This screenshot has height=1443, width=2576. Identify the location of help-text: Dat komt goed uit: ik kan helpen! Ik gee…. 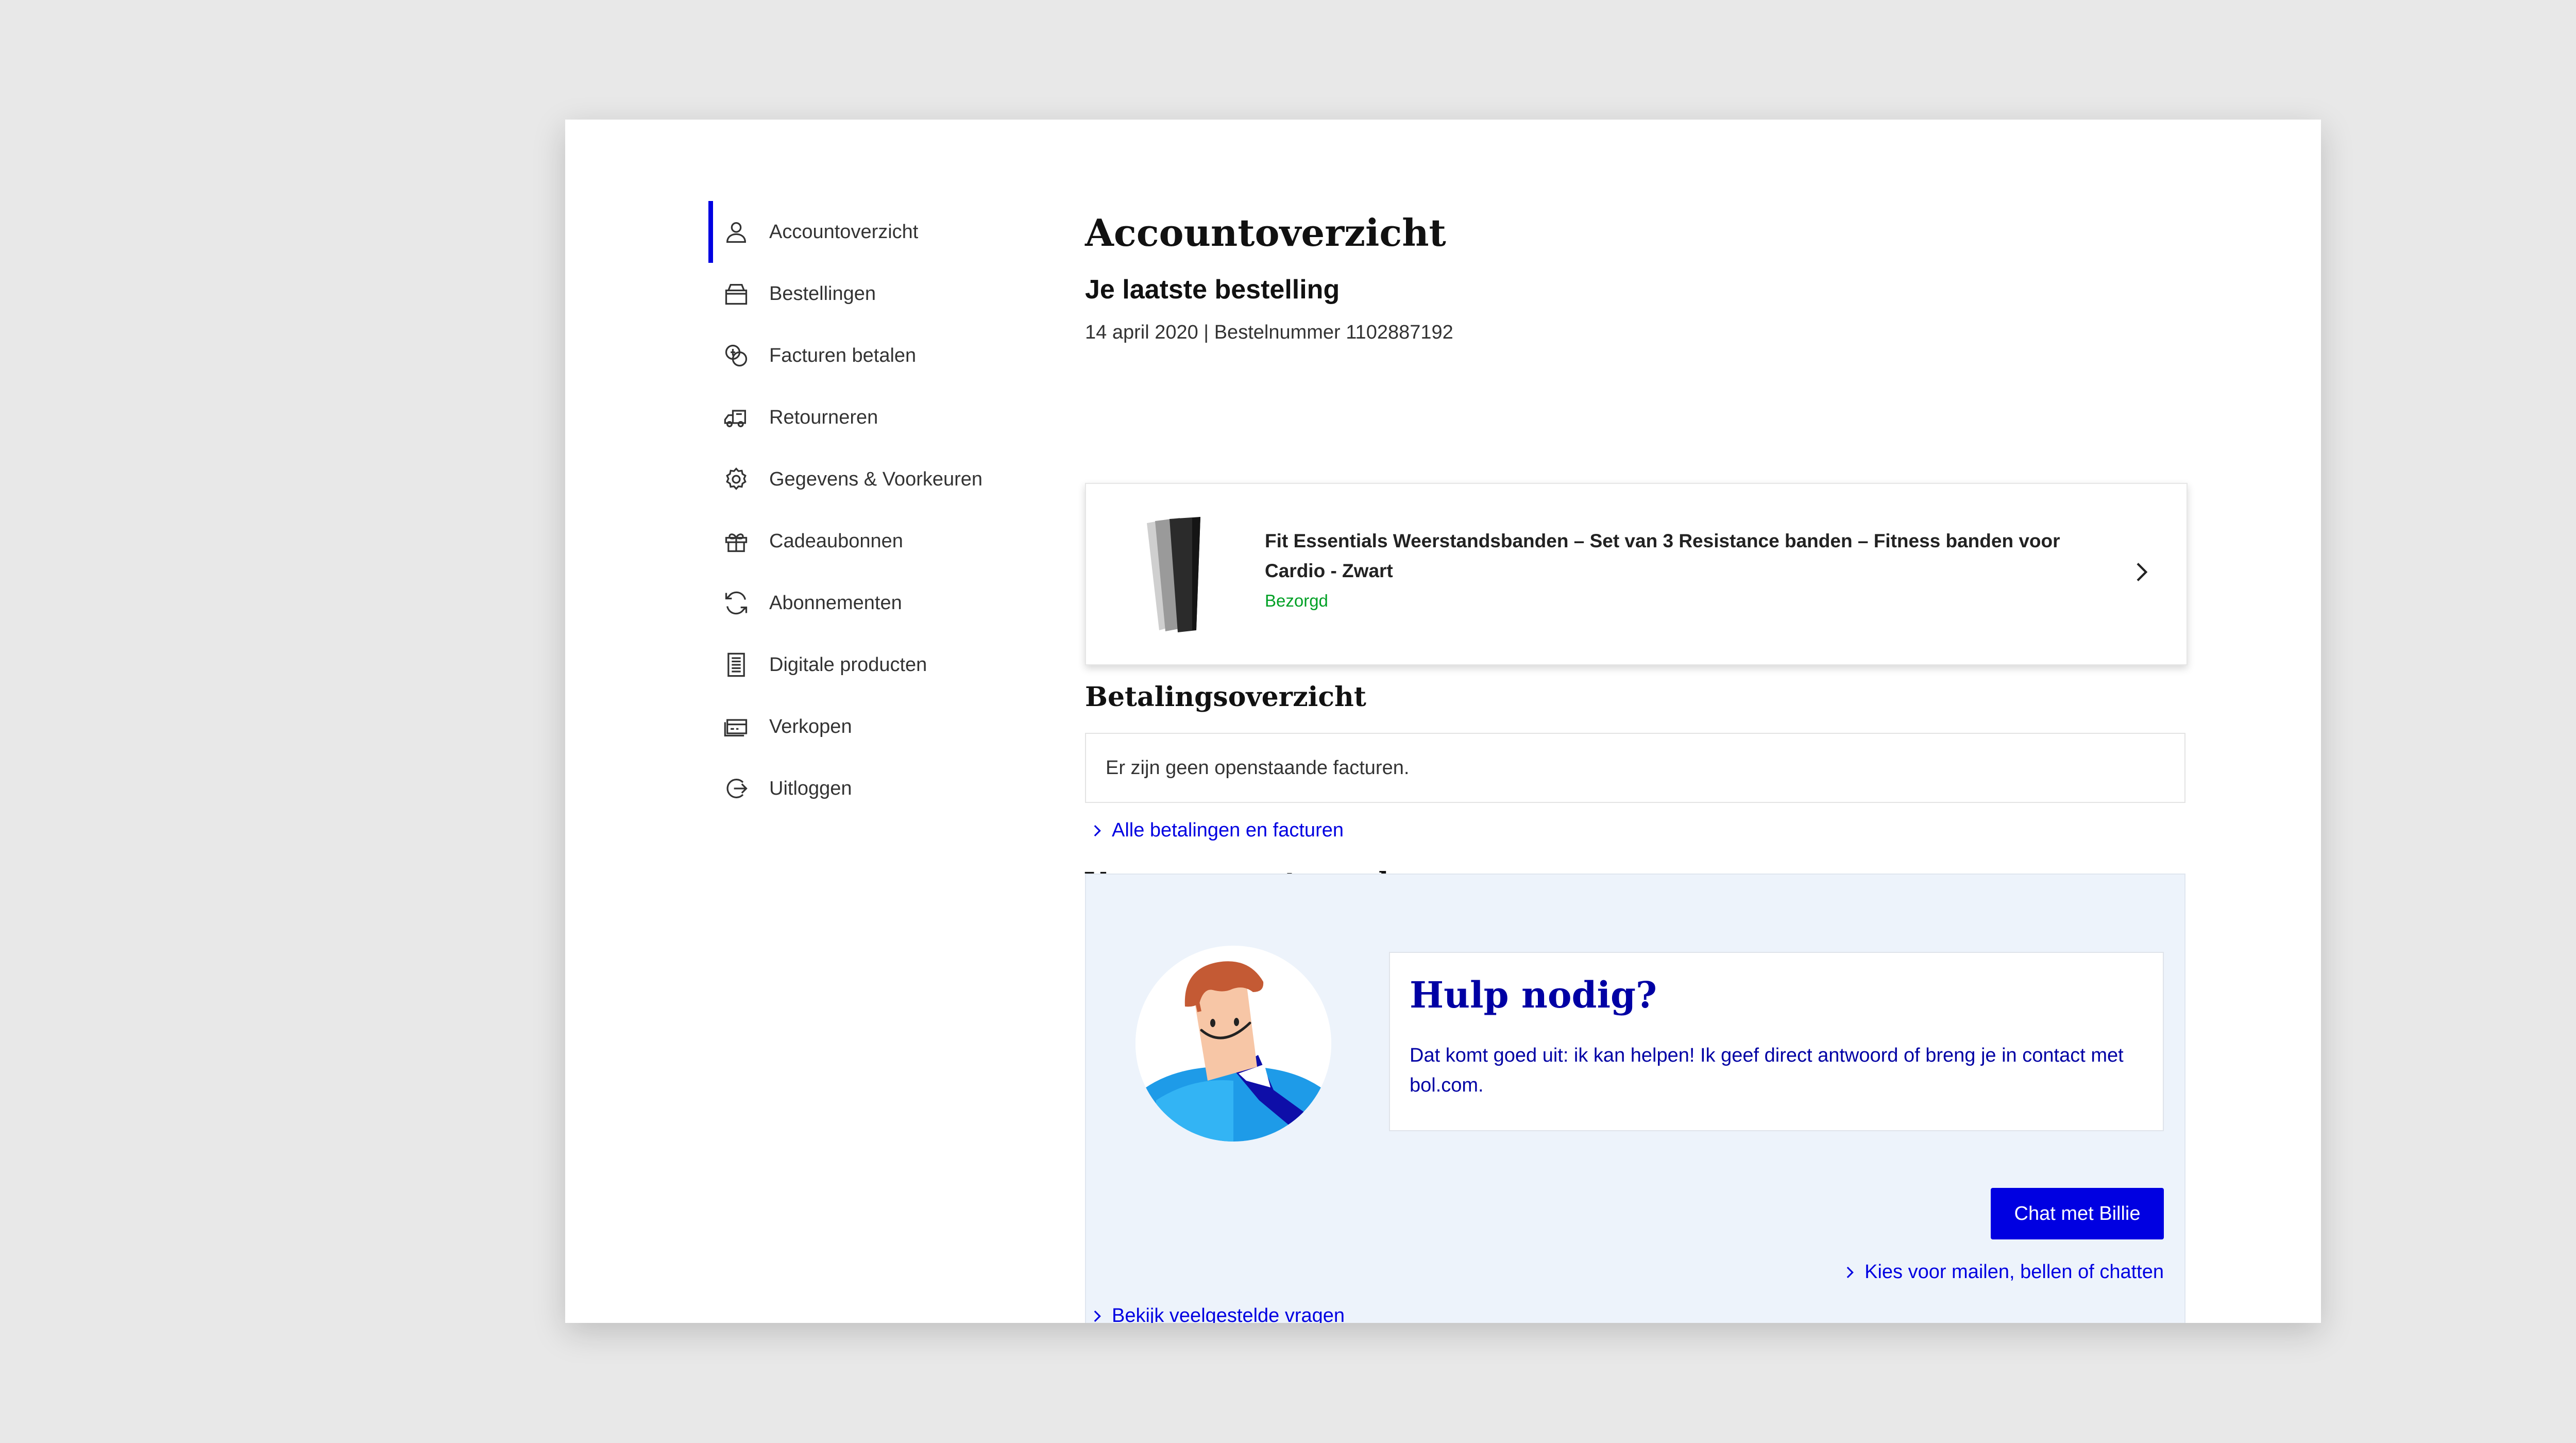
(1767, 1070).